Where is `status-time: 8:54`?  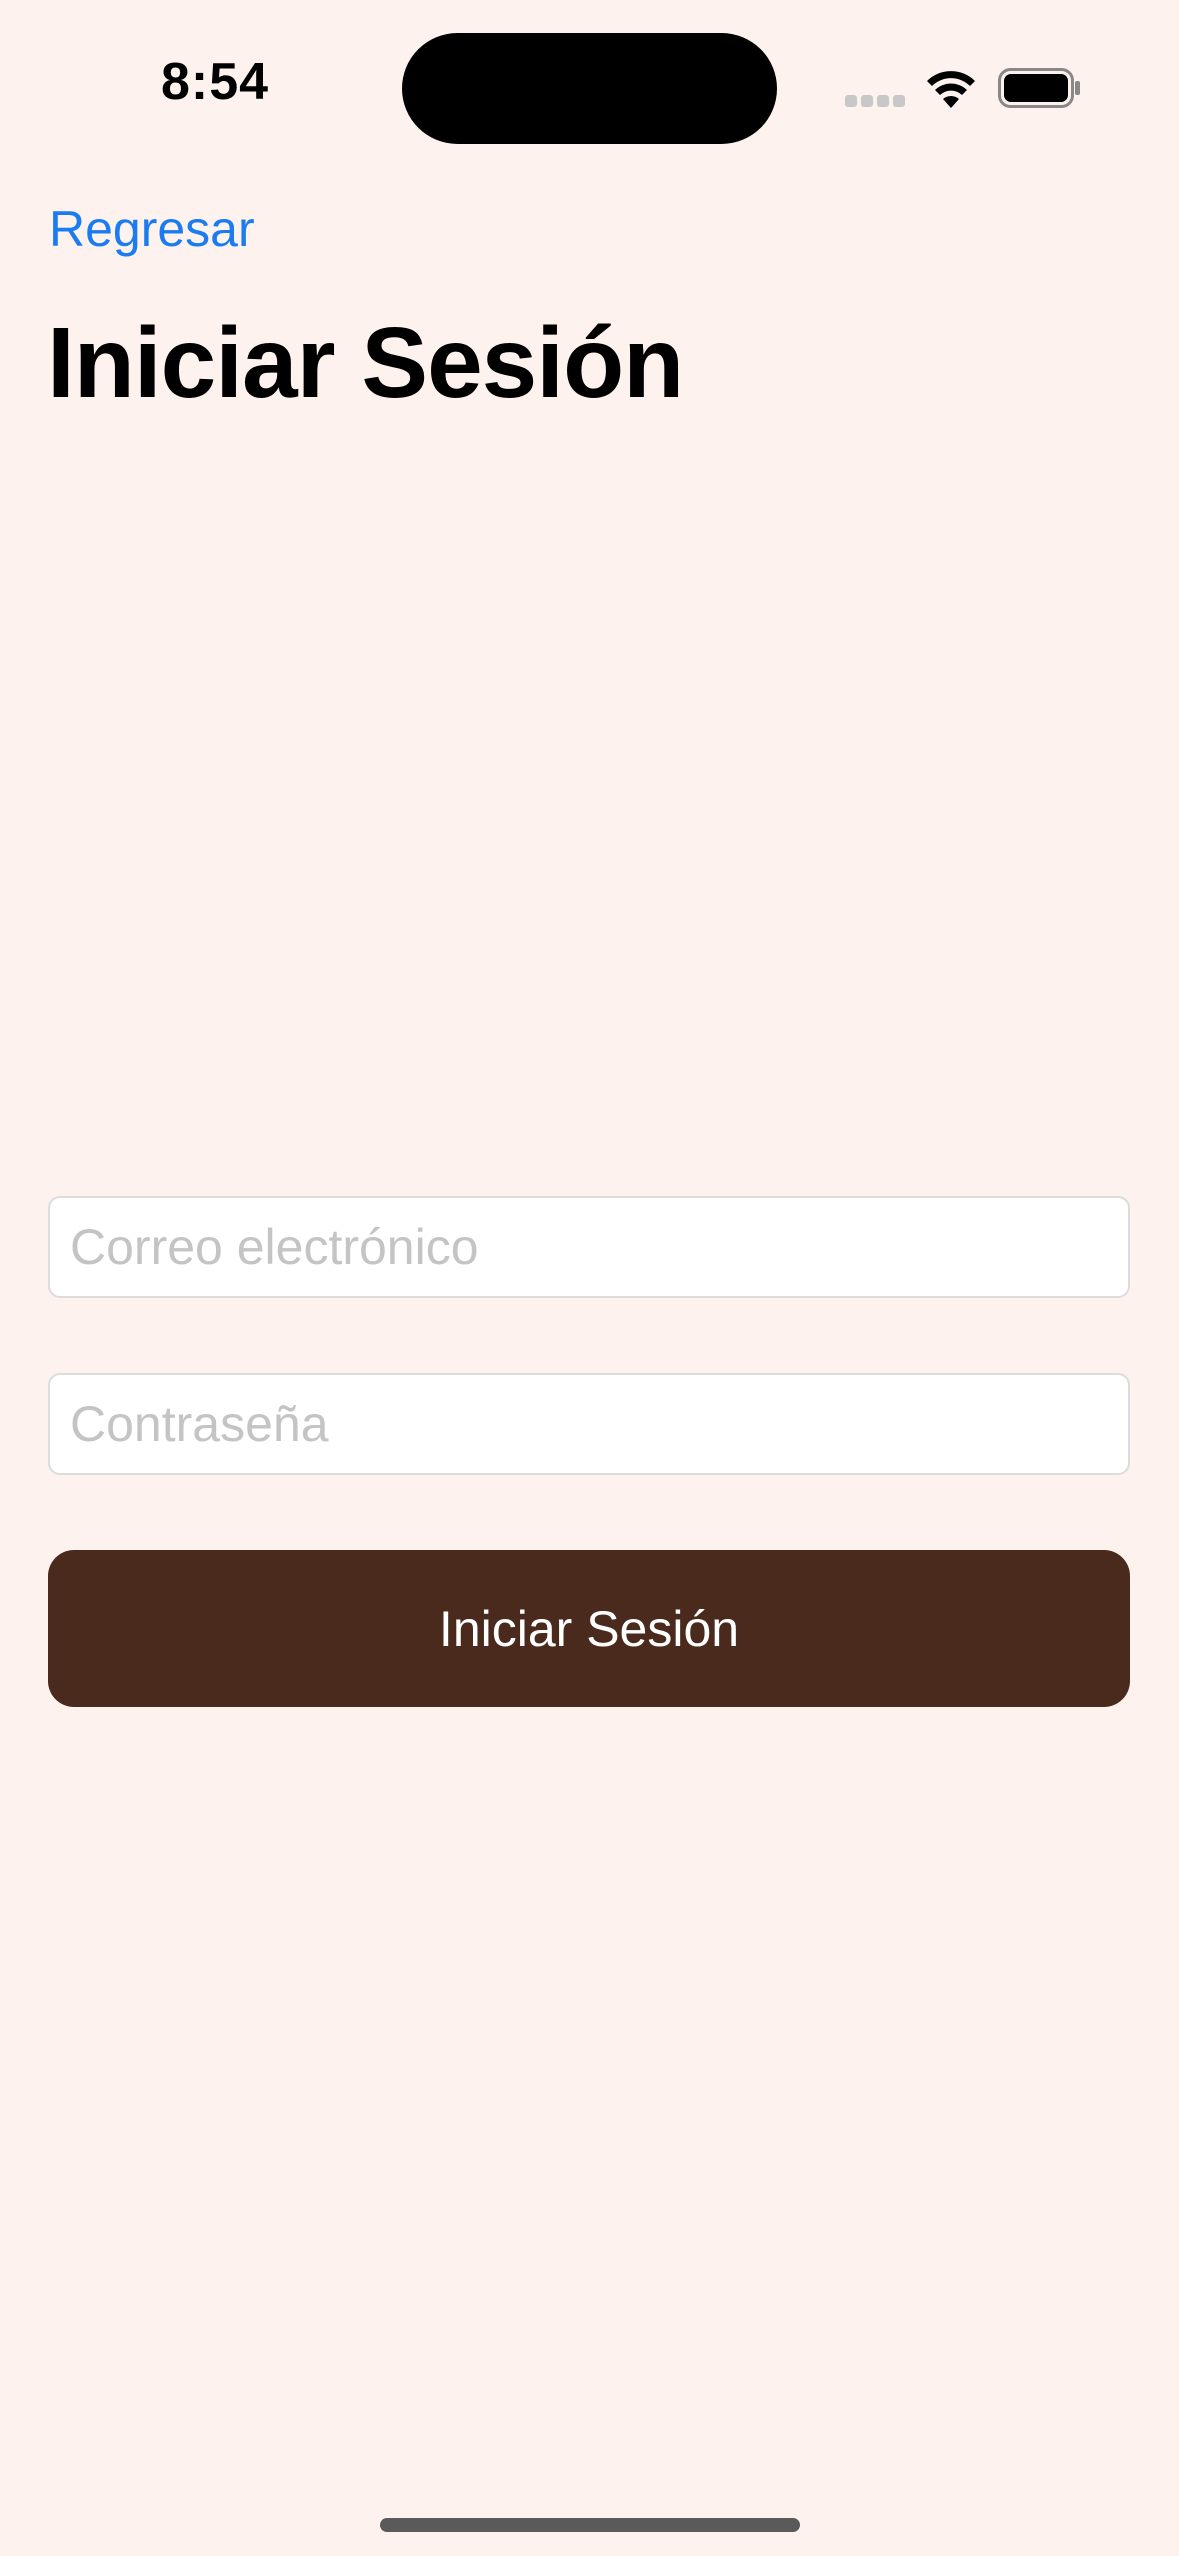
status-time: 8:54 is located at coordinates (215, 82).